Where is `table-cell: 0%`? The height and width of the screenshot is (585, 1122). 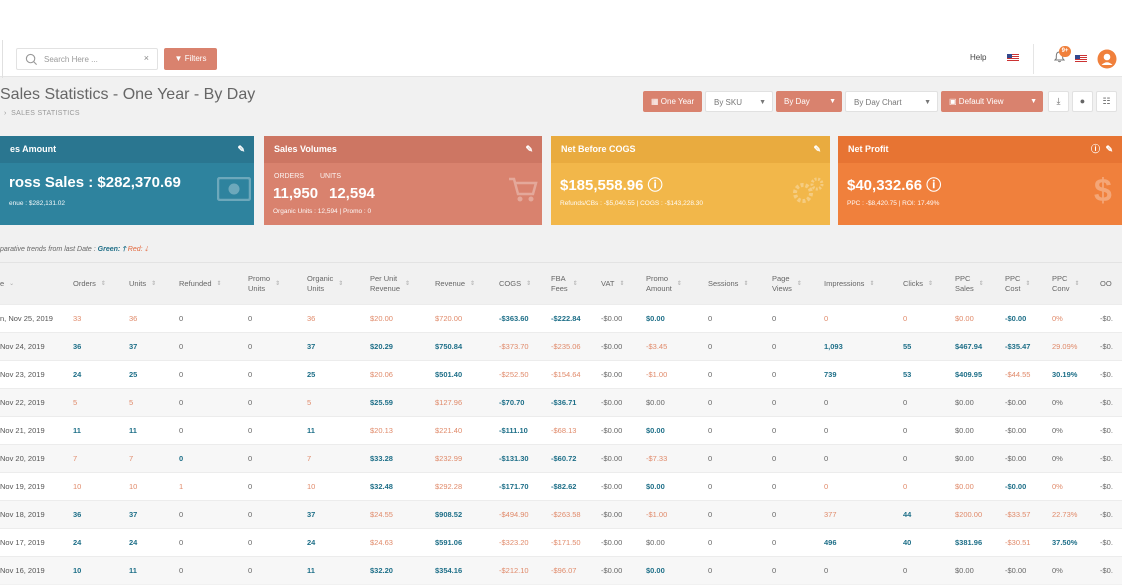 table-cell: 0% is located at coordinates (1057, 430).